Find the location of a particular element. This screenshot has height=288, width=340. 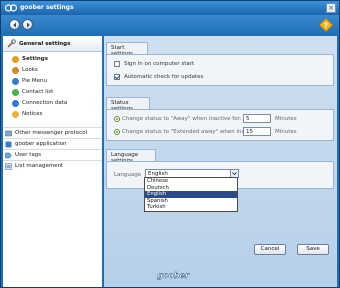

sidebar-group-goober-application: goober application is located at coordinates (52, 143).